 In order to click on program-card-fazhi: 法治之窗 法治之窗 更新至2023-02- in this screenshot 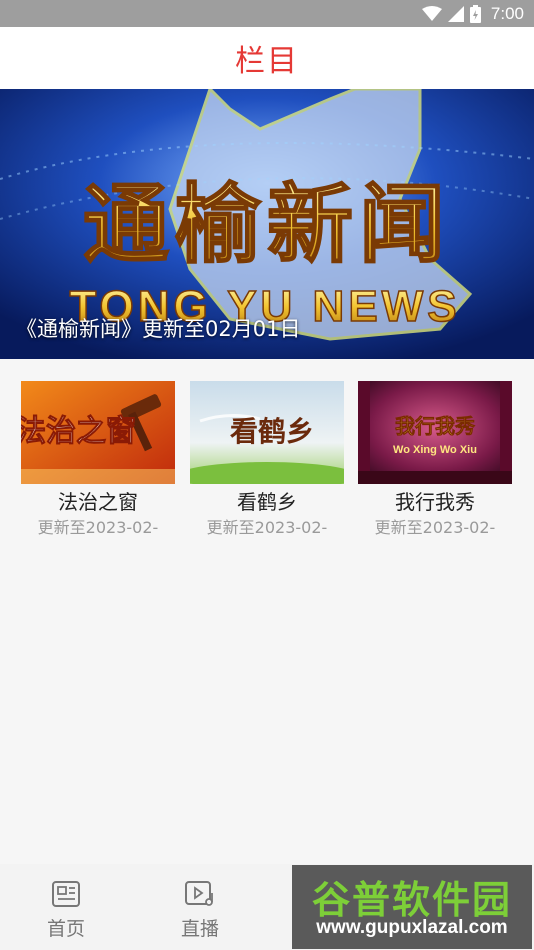, I will do `click(98, 460)`.